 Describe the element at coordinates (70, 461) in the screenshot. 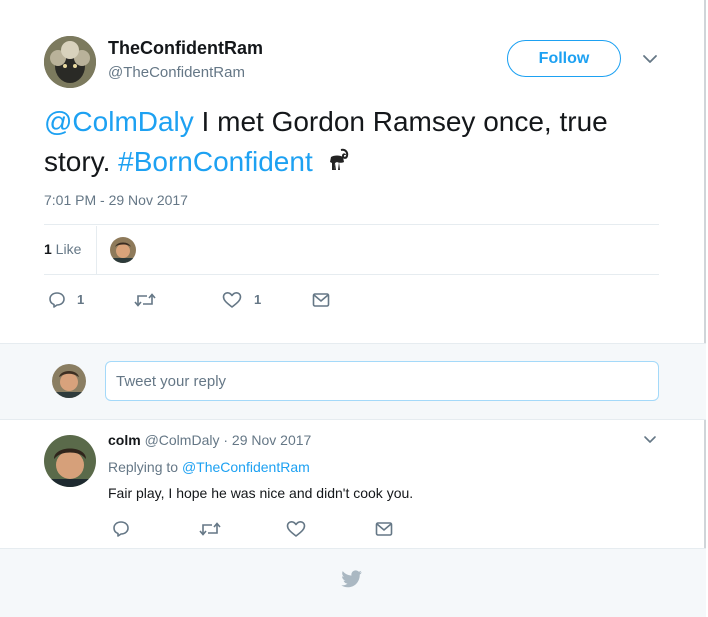

I see `reply-author-avatar` at that location.